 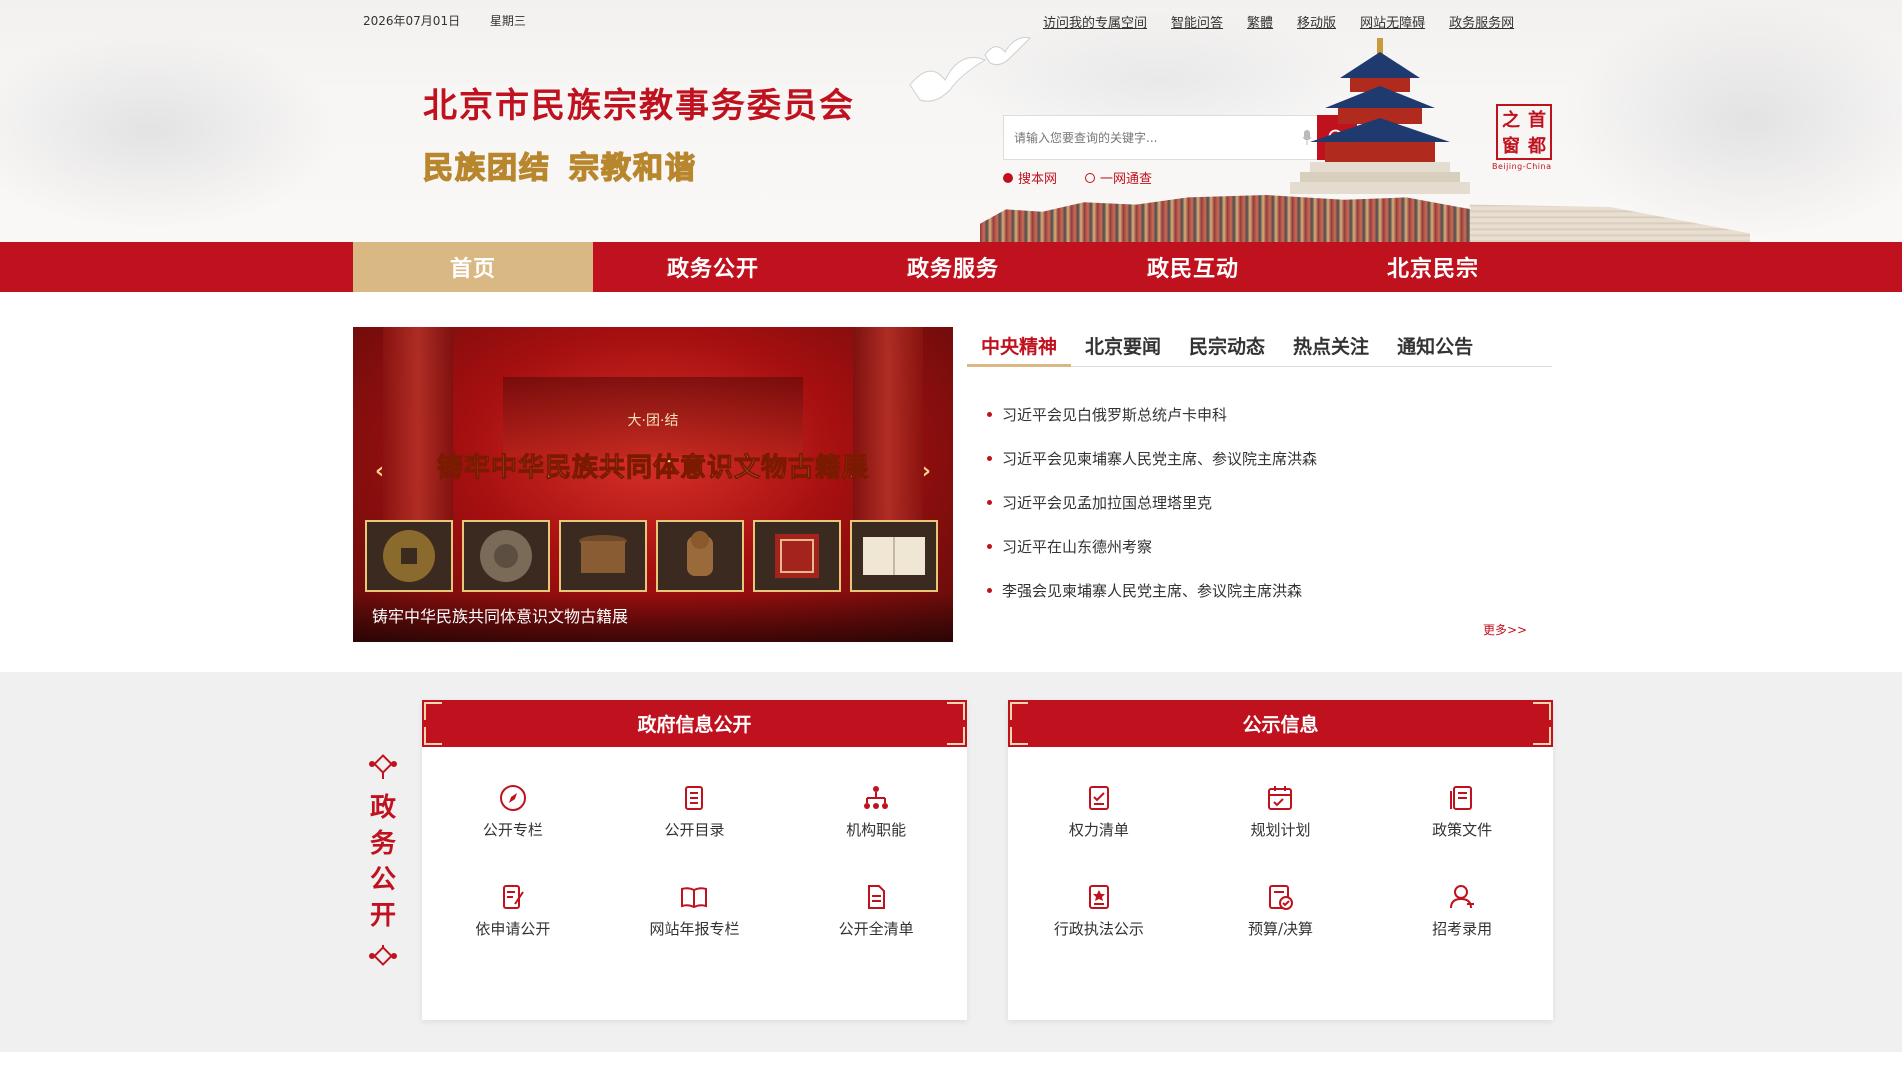 I want to click on card-header: 政府信息公开, so click(x=694, y=723).